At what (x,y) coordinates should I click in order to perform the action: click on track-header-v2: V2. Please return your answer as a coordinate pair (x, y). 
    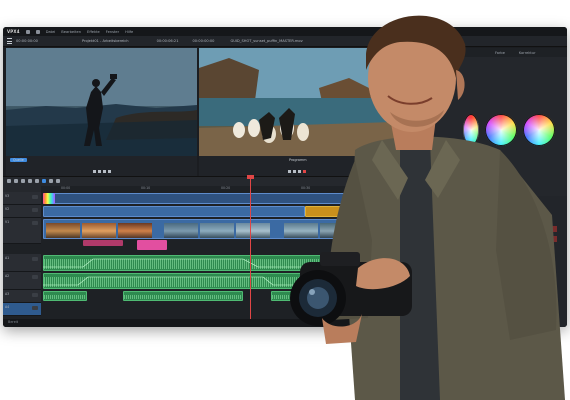
    Looking at the image, I should click on (22, 211).